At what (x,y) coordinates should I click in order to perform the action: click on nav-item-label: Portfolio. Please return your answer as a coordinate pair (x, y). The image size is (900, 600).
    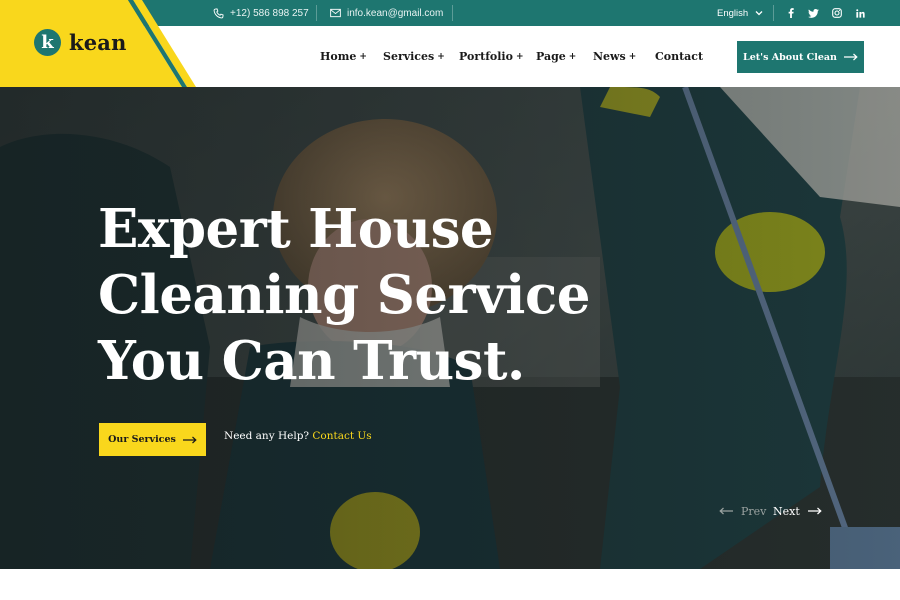
    Looking at the image, I should click on (486, 56).